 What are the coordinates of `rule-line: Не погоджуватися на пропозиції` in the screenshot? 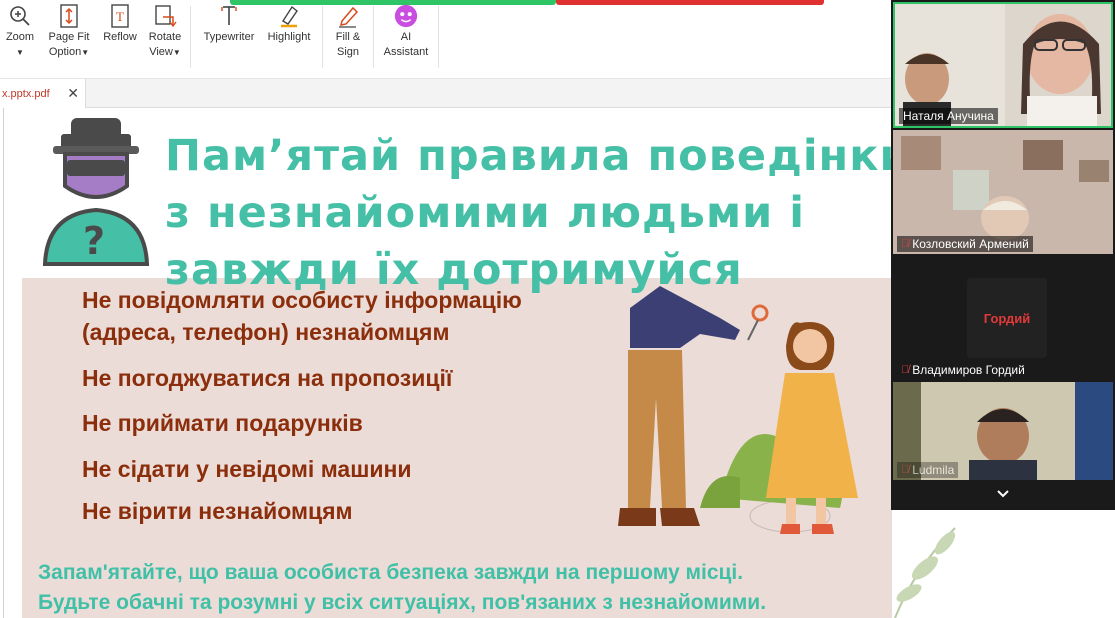 It's located at (267, 378).